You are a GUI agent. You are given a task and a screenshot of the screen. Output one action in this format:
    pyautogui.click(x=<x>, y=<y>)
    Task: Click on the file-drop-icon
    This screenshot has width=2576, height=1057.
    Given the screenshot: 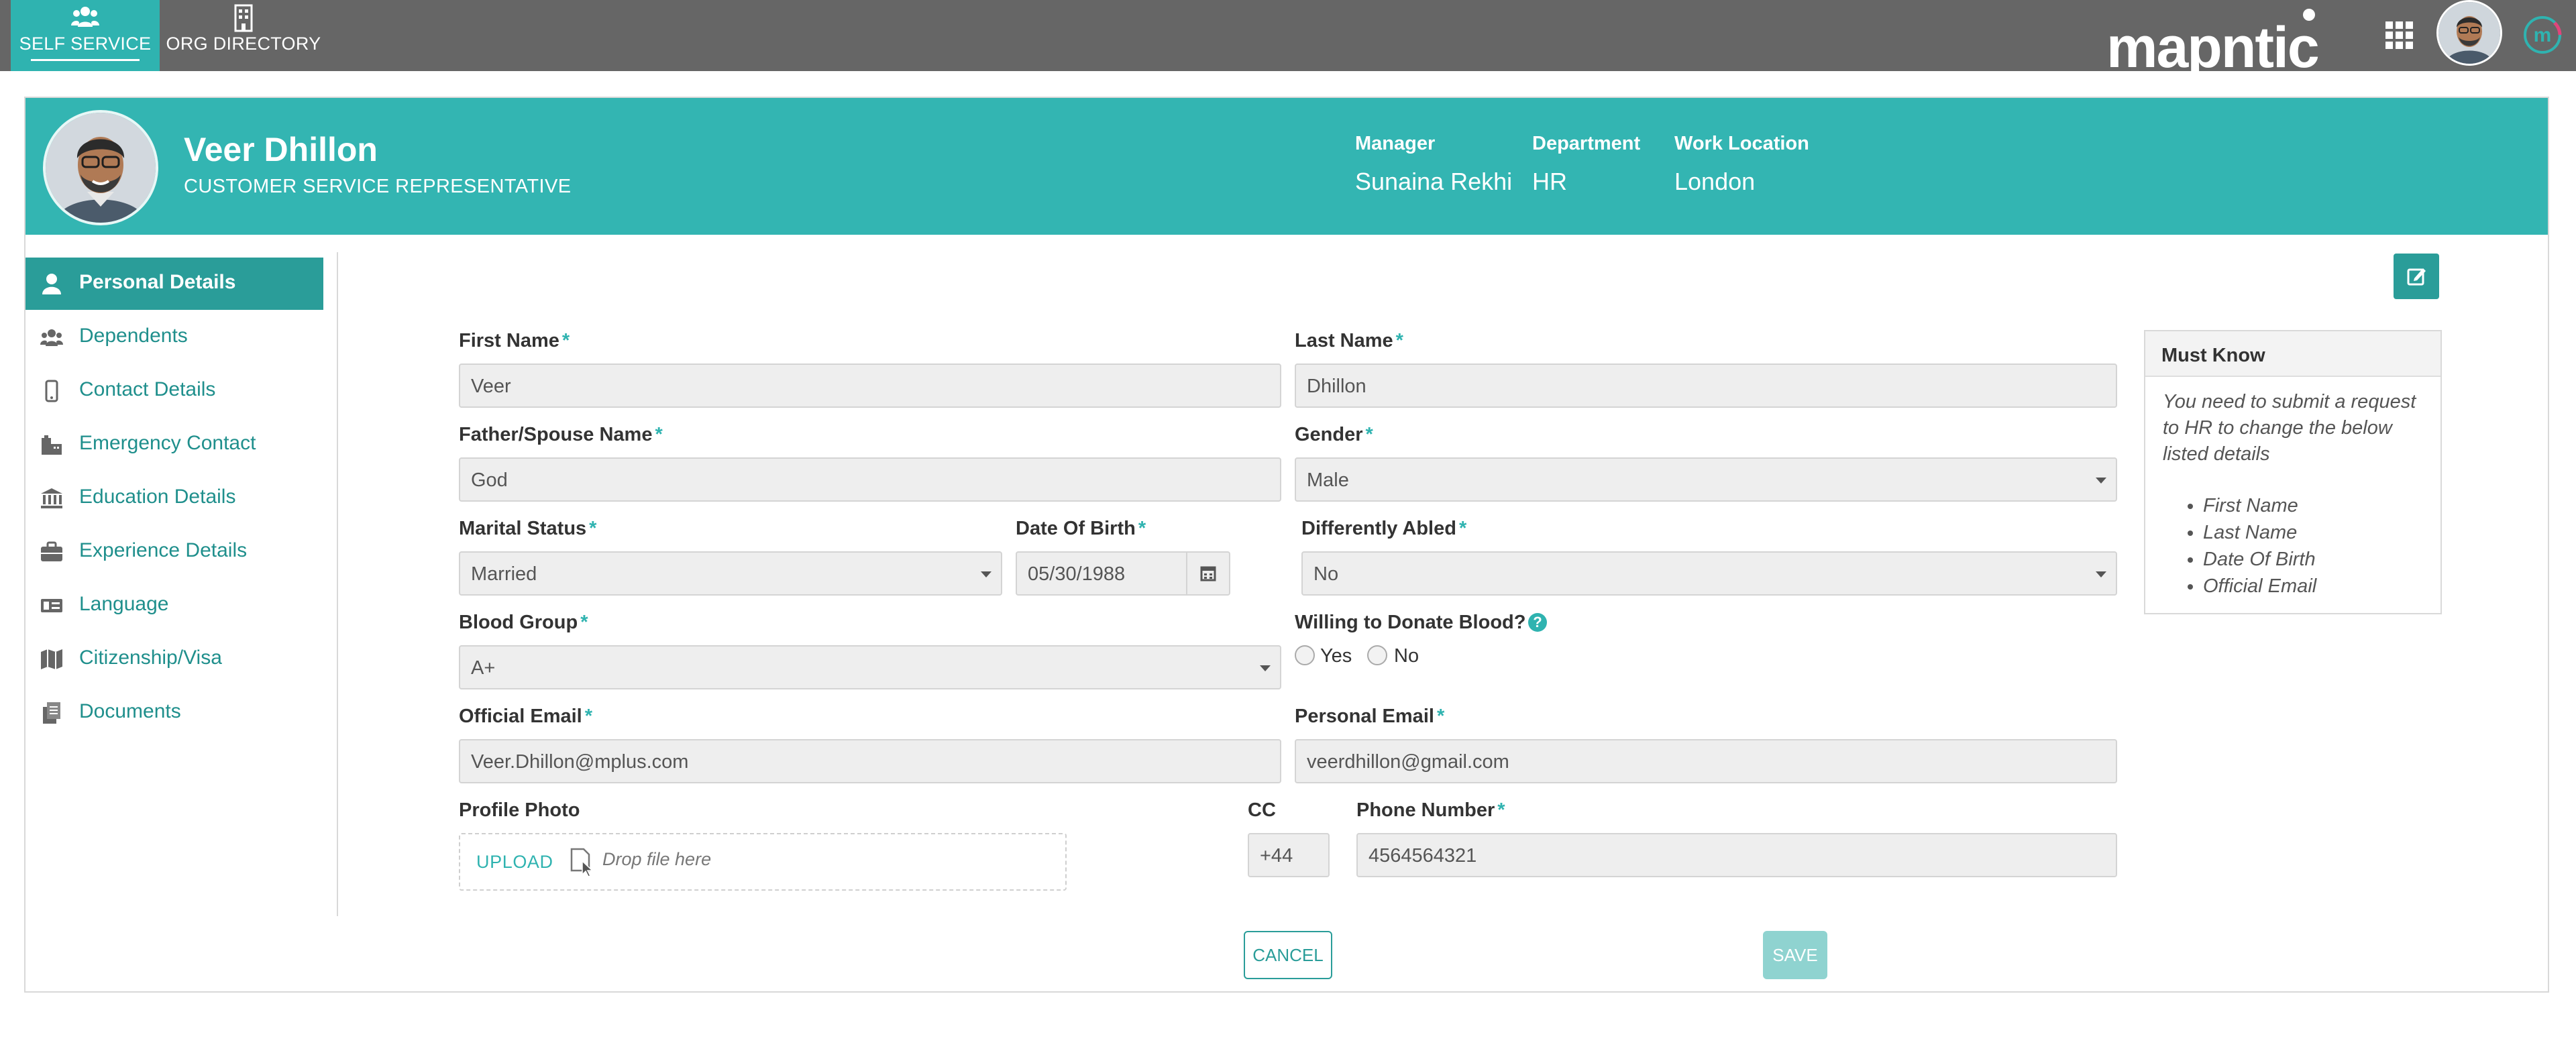 What is the action you would take?
    pyautogui.click(x=582, y=862)
    